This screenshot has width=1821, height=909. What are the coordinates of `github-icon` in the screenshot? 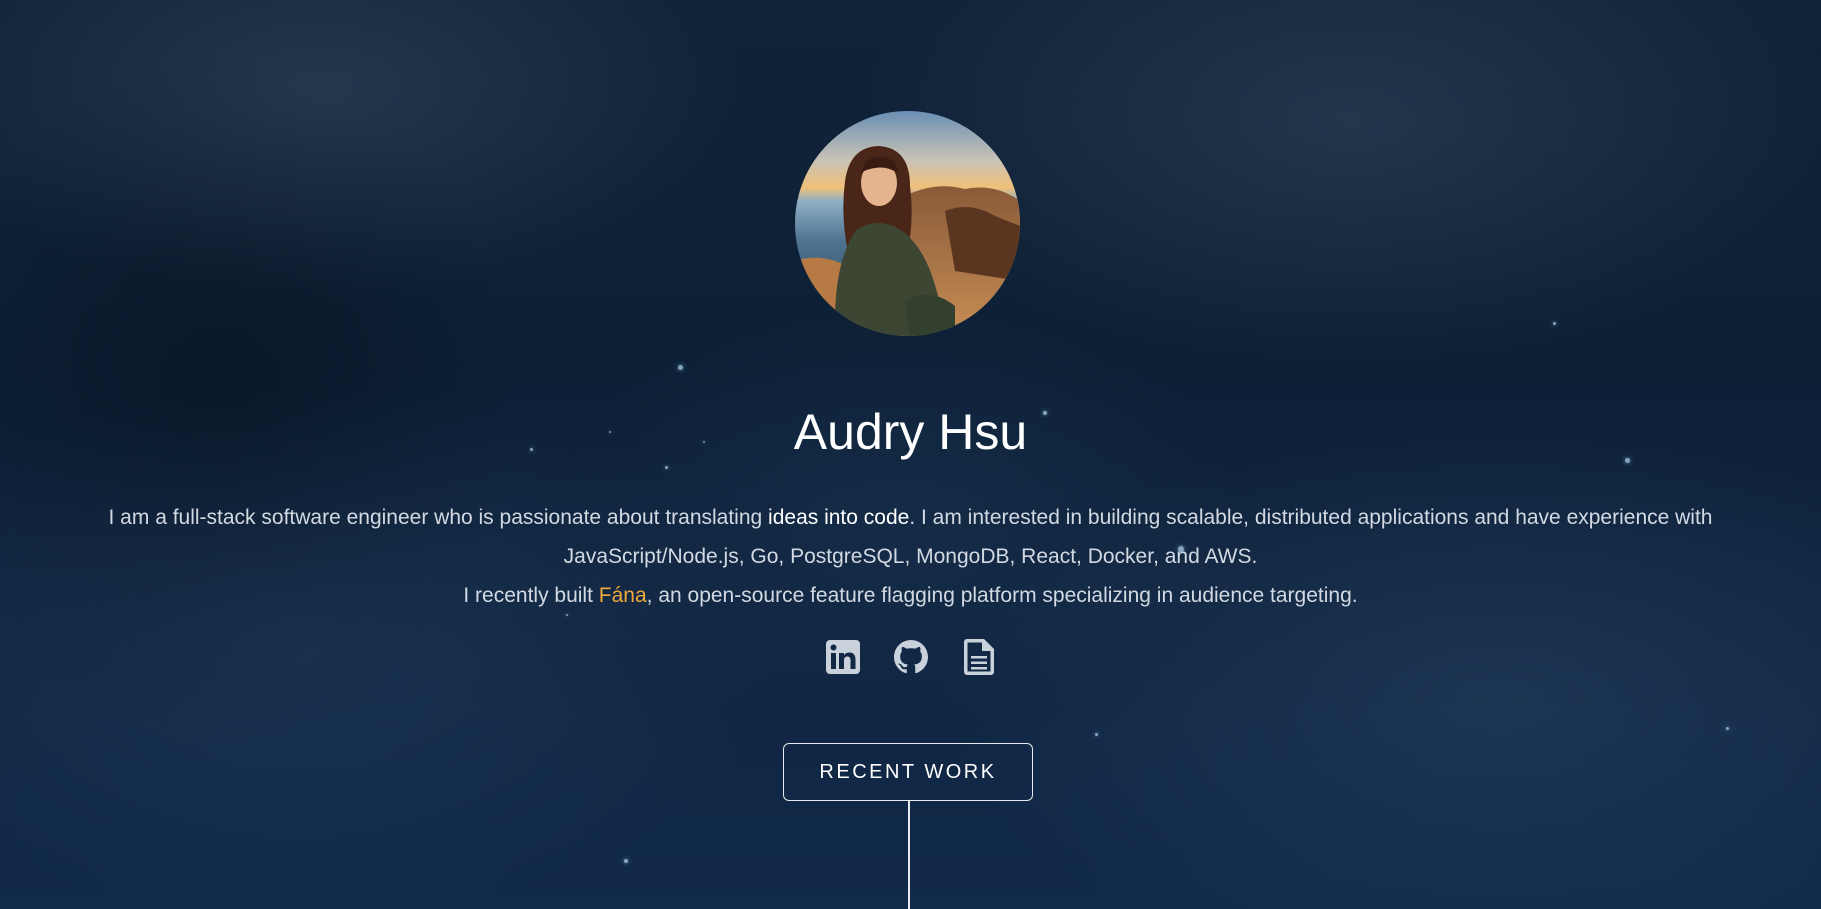 It's located at (910, 657).